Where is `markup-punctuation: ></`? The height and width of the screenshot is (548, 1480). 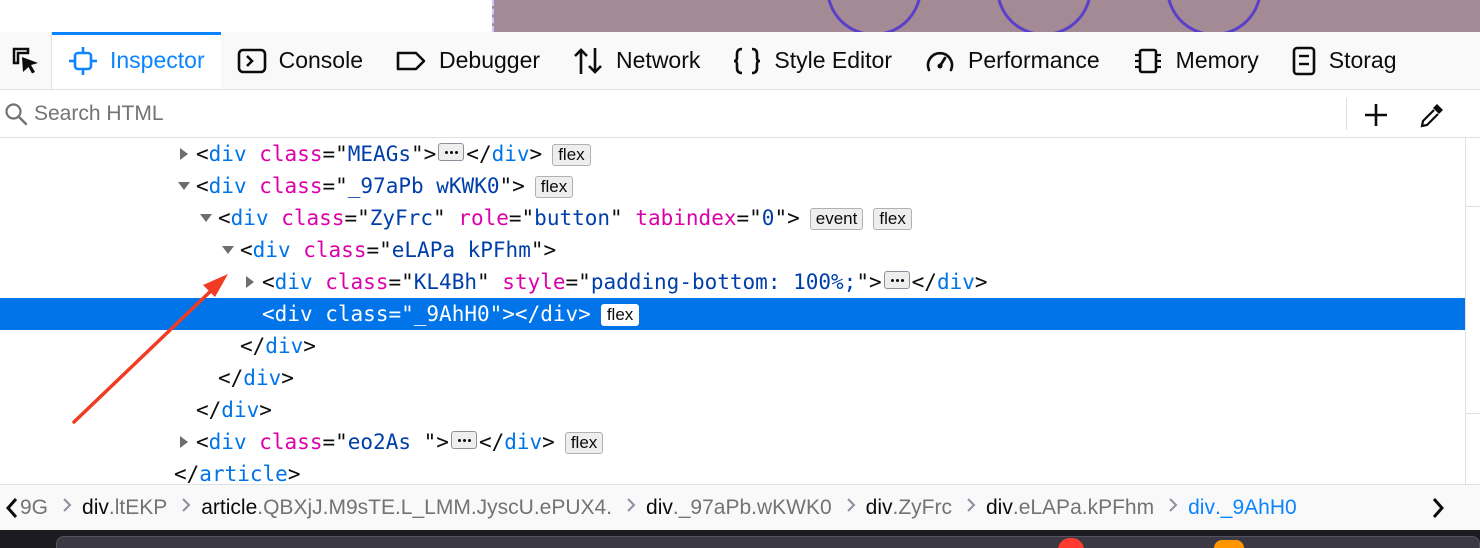
markup-punctuation: ></ is located at coordinates (521, 314).